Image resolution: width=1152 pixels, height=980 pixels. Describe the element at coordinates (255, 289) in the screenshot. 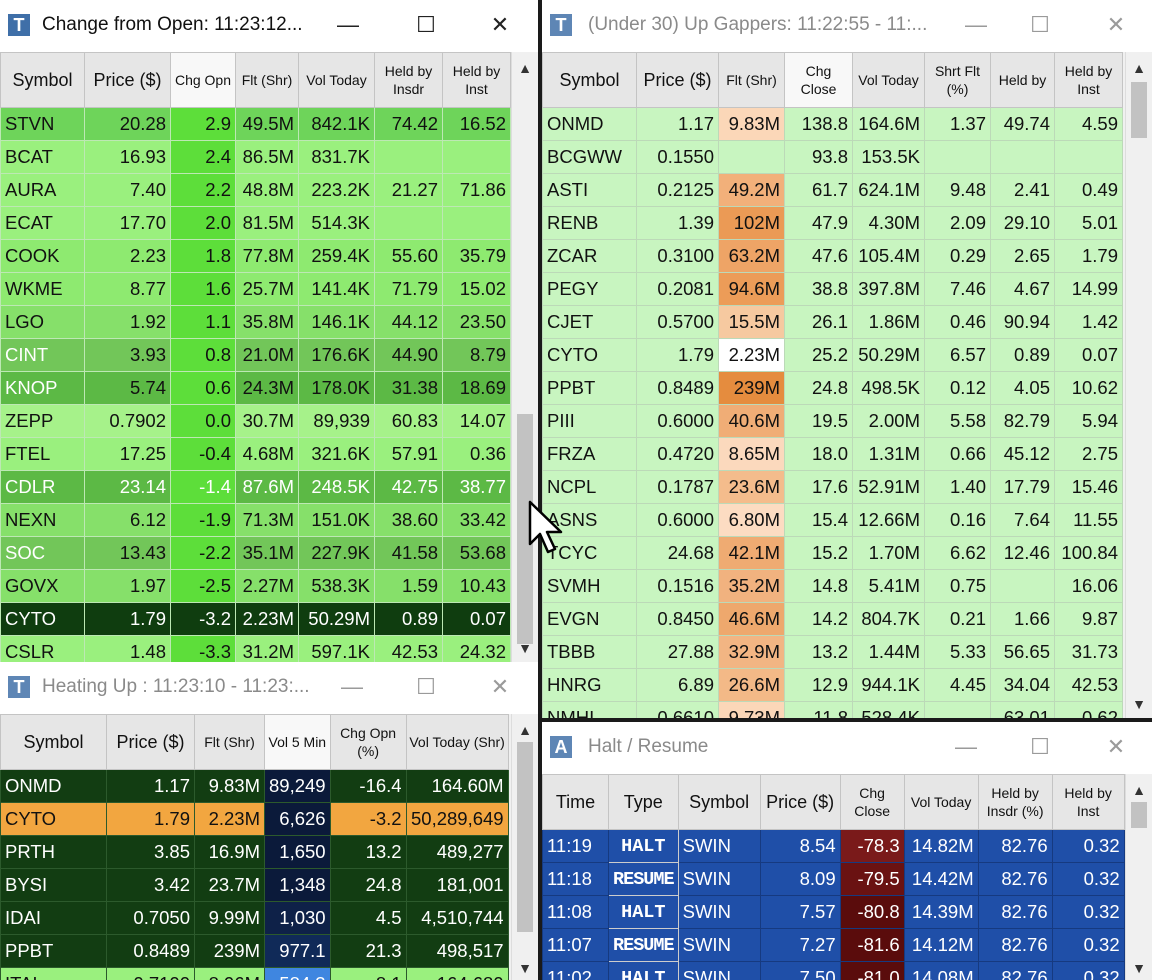

I see `table-row: WKME 8.77 1.6 25.7M 141.4K 71.79 15.02` at that location.